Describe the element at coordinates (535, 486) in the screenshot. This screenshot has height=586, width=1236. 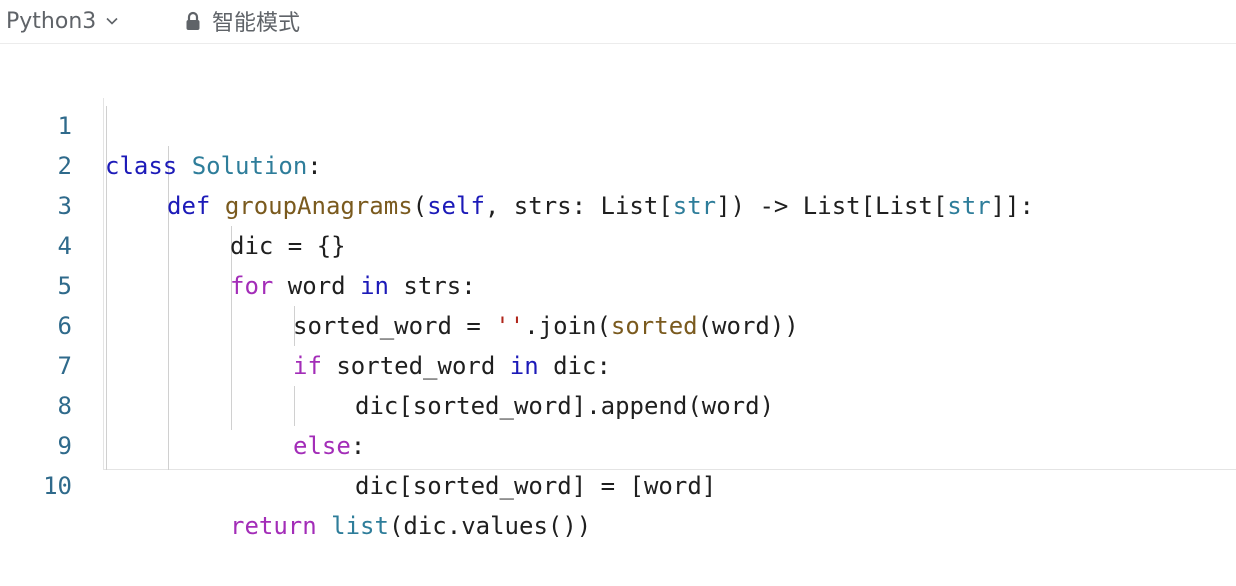
I see `code-text: dic[sorted_word] = [word]` at that location.